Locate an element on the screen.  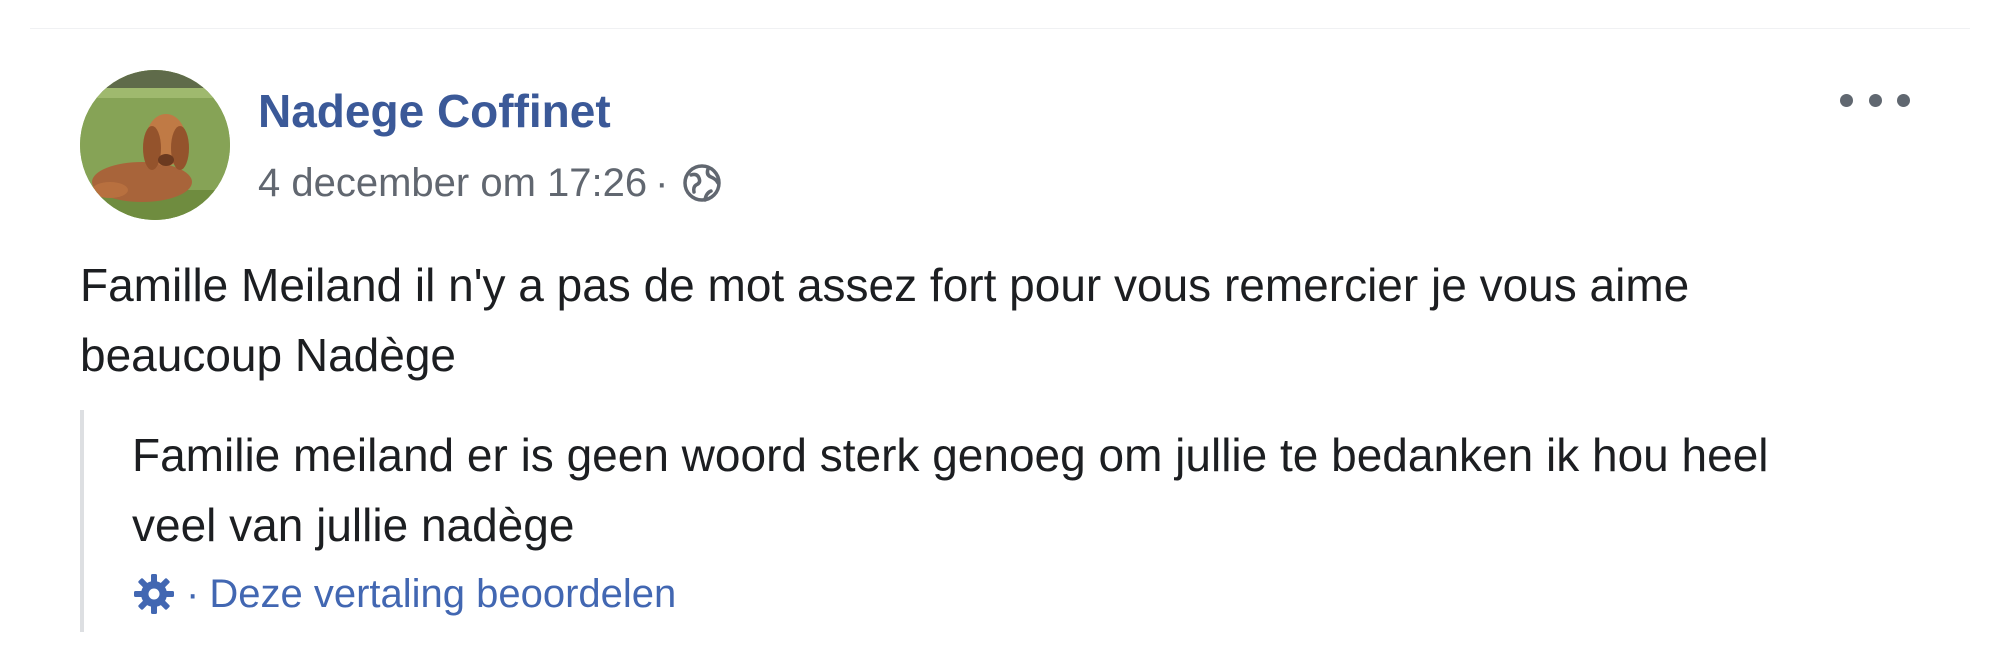
translation-actions: · Deze vertaling beoordelen is located at coordinates (404, 594).